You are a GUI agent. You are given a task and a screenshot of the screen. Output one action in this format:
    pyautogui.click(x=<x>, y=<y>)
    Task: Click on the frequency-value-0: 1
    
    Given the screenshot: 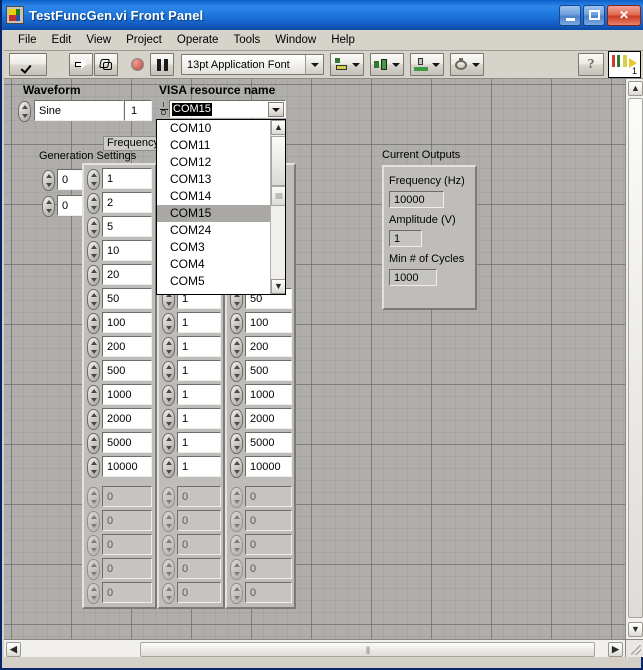 What is the action you would take?
    pyautogui.click(x=127, y=178)
    